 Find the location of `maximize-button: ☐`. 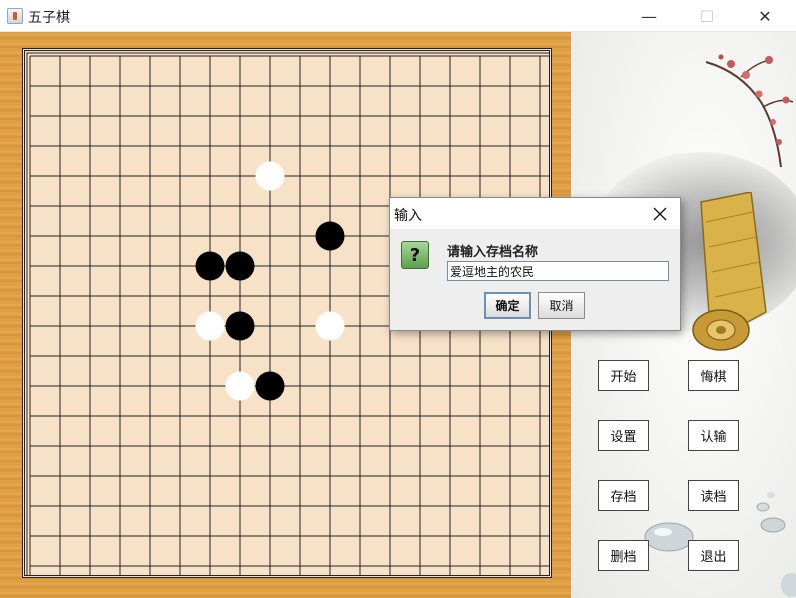

maximize-button: ☐ is located at coordinates (707, 16).